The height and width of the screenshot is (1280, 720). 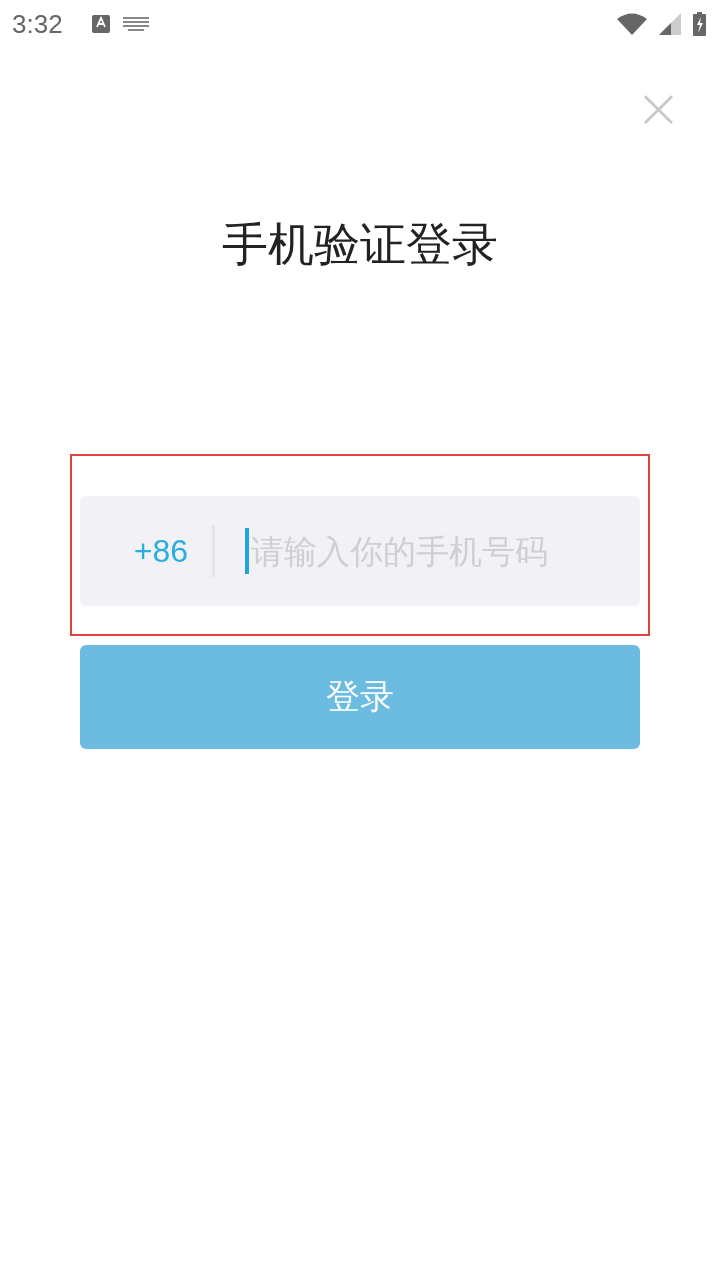 What do you see at coordinates (699, 24) in the screenshot?
I see `battery-icon` at bounding box center [699, 24].